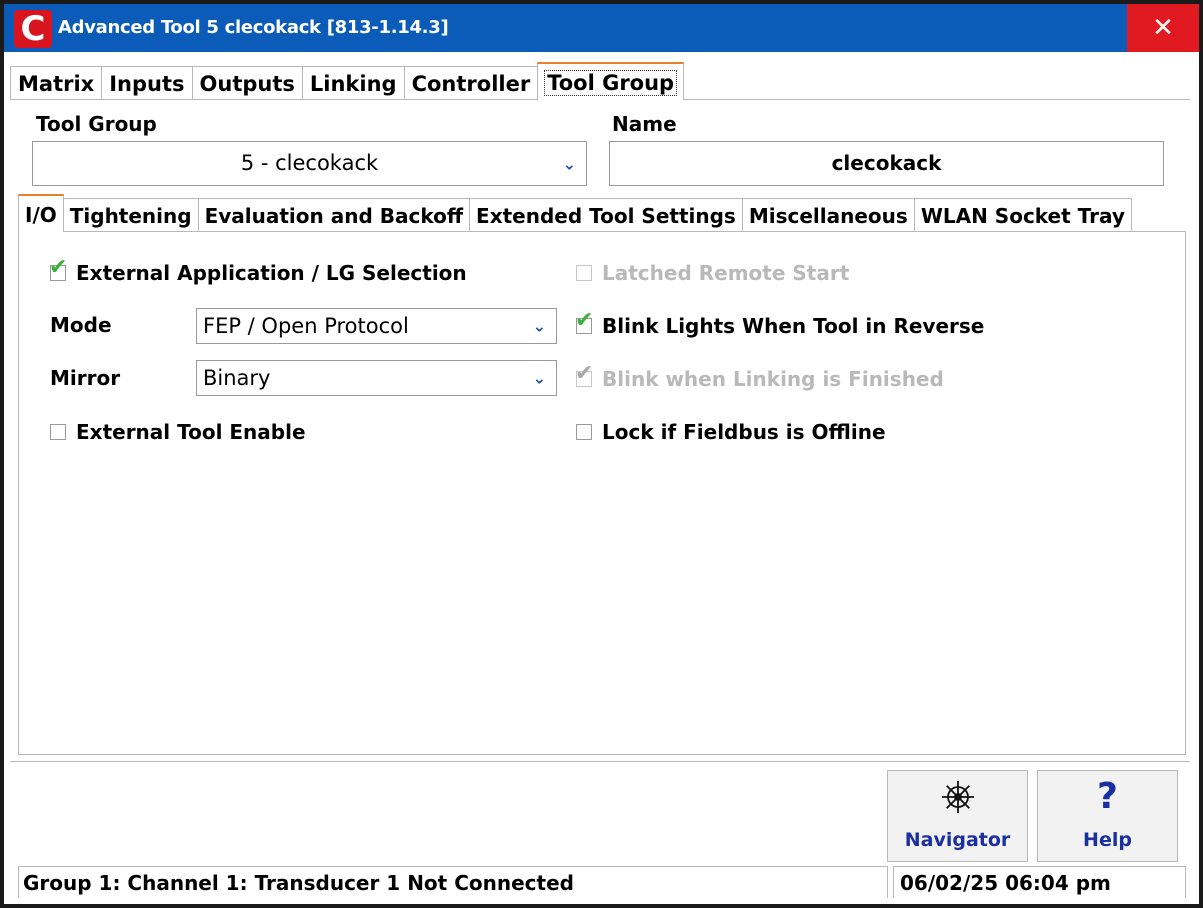 The image size is (1203, 908). What do you see at coordinates (237, 378) in the screenshot?
I see `mirror-value: Binary` at bounding box center [237, 378].